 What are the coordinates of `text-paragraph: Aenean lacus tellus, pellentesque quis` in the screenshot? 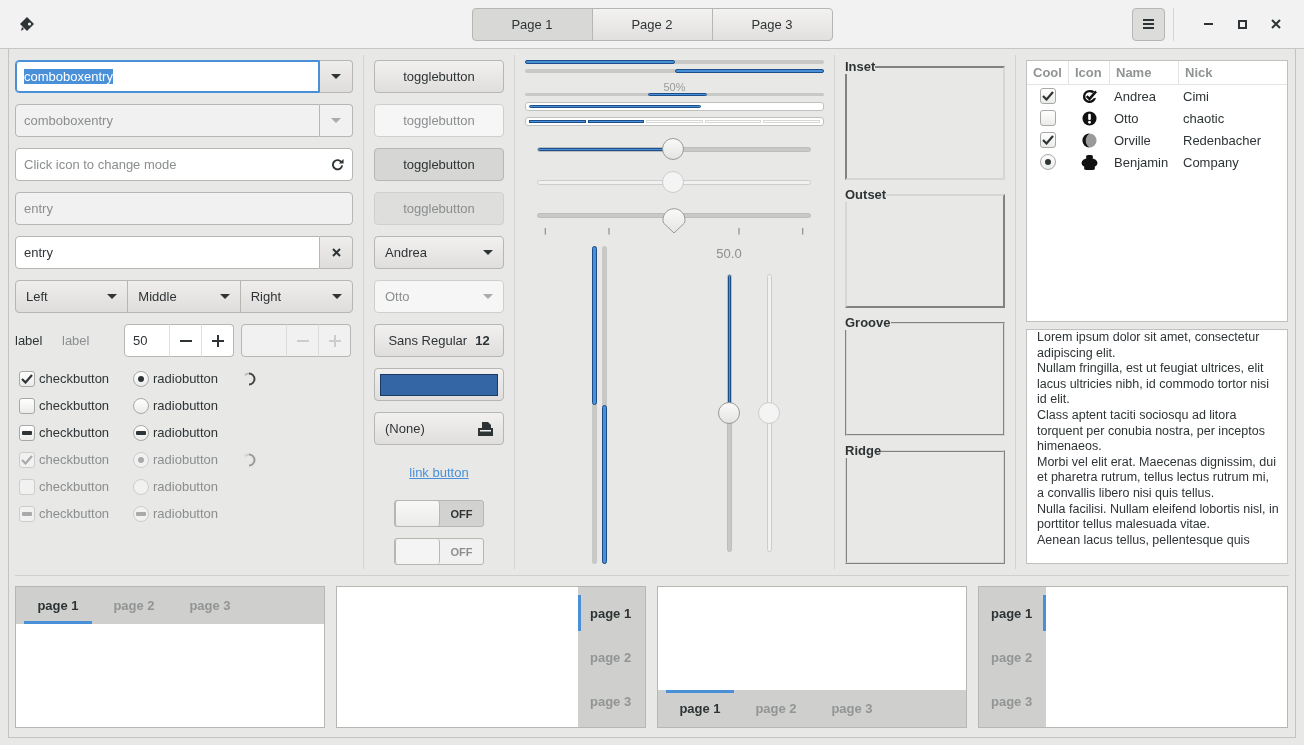 It's located at (1144, 540).